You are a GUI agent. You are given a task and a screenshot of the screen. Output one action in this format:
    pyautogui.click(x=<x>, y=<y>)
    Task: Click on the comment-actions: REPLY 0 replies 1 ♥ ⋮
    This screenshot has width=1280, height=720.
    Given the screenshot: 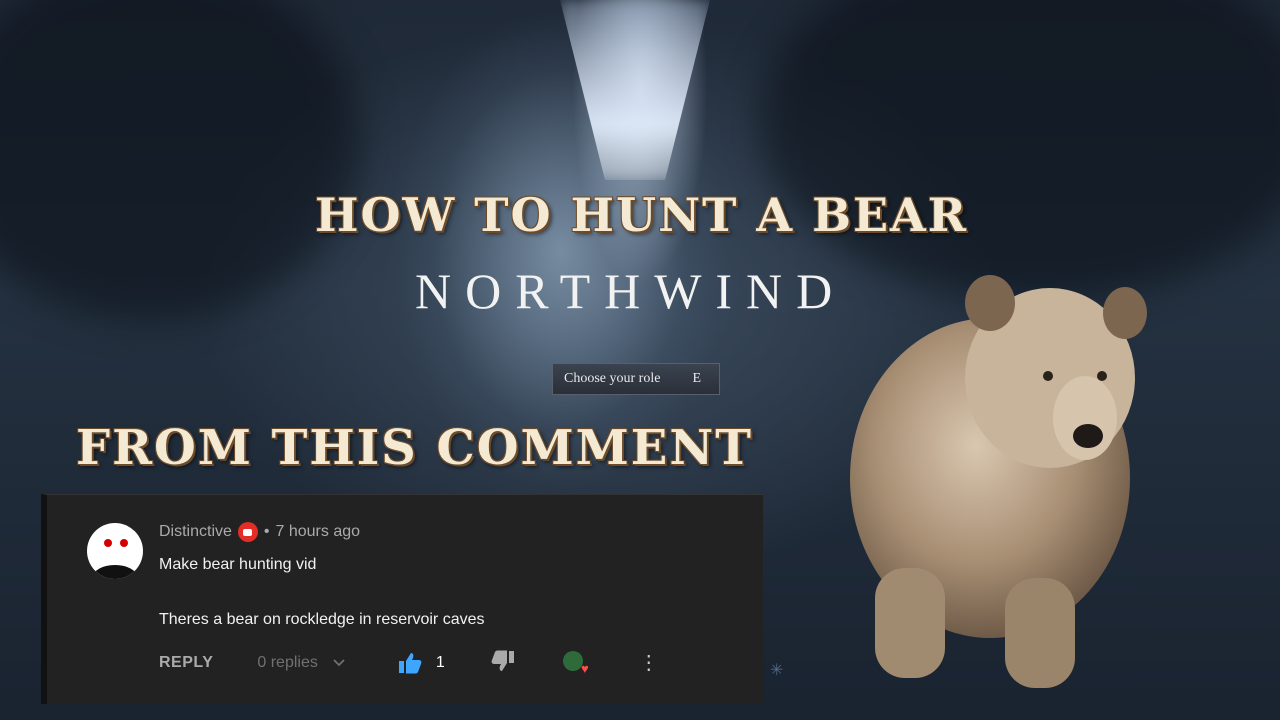 What is the action you would take?
    pyautogui.click(x=409, y=663)
    